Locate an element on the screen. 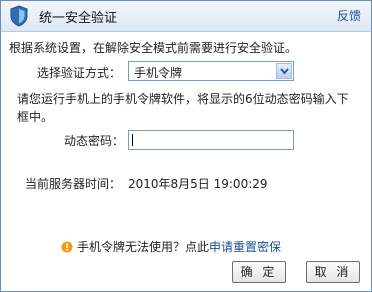  method-selected-value: 手机令牌 is located at coordinates (158, 73).